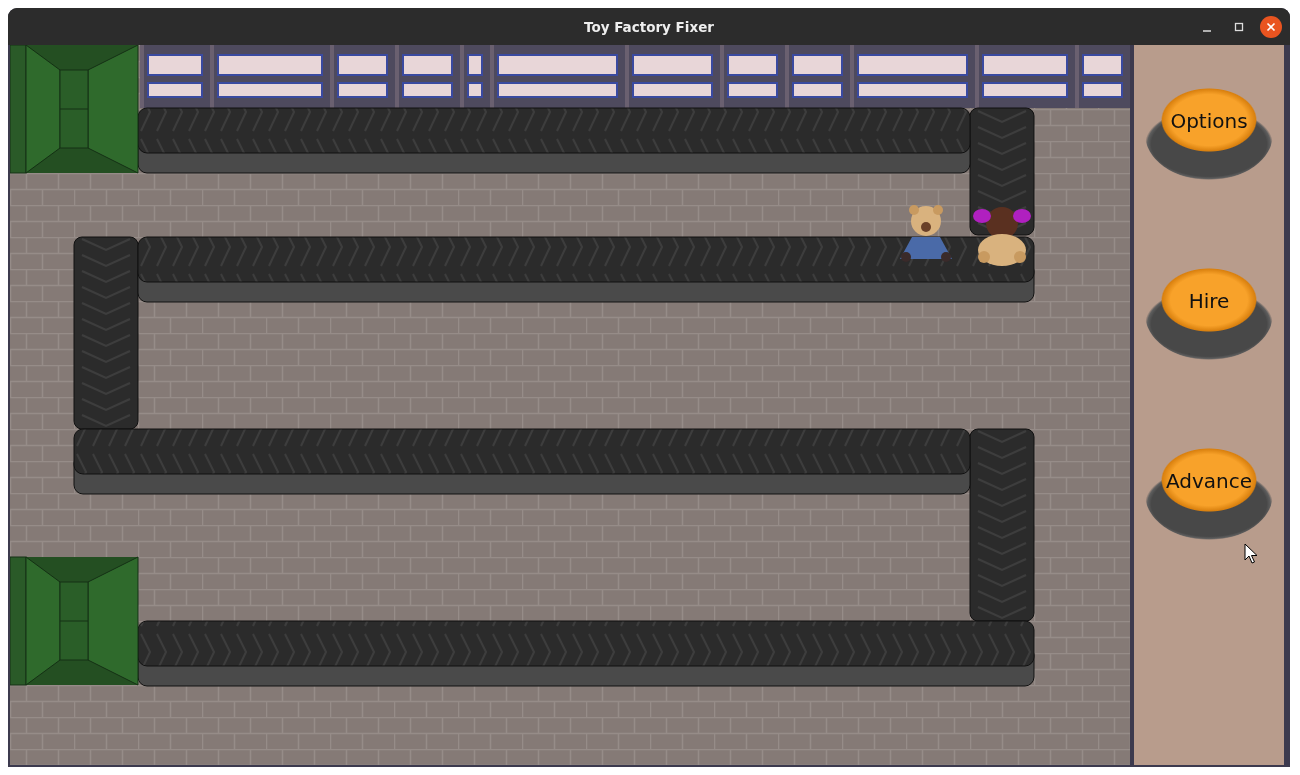 The image size is (1300, 775). I want to click on doll-drawing, so click(1002, 236).